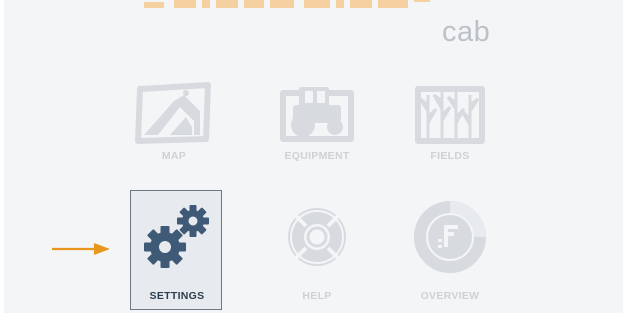 Image resolution: width=623 pixels, height=313 pixels. Describe the element at coordinates (317, 237) in the screenshot. I see `lifebuoy-icon` at that location.